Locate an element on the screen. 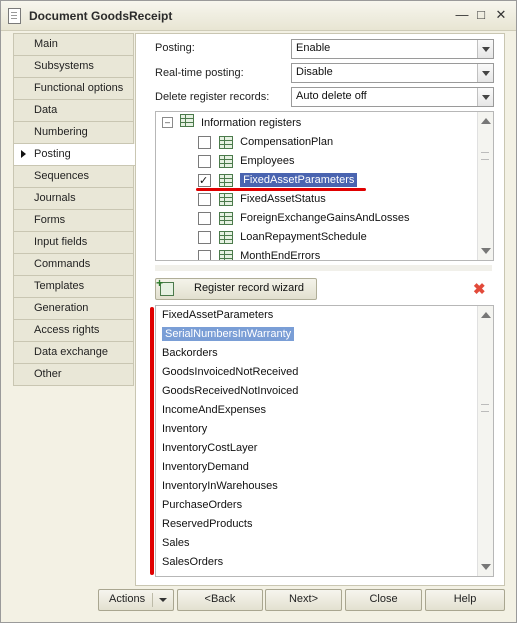  splitter is located at coordinates (323, 268).